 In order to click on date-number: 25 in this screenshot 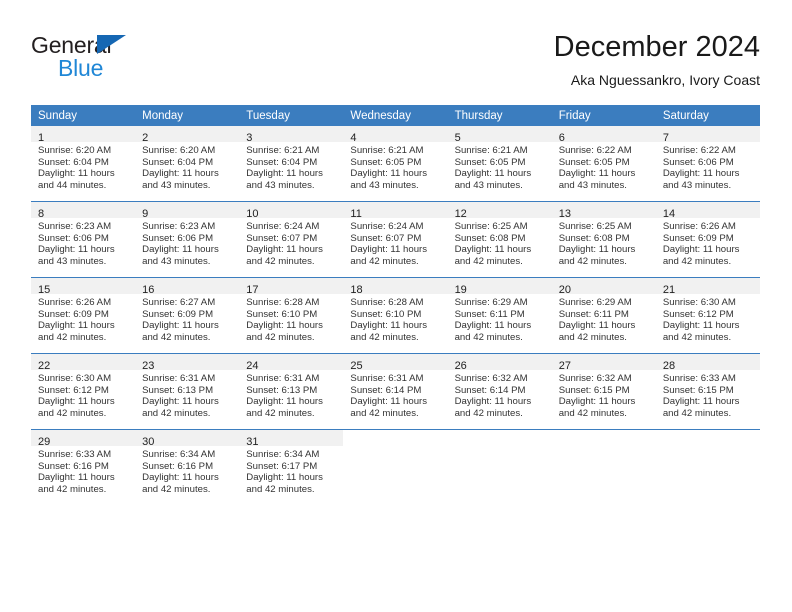, I will do `click(356, 366)`.